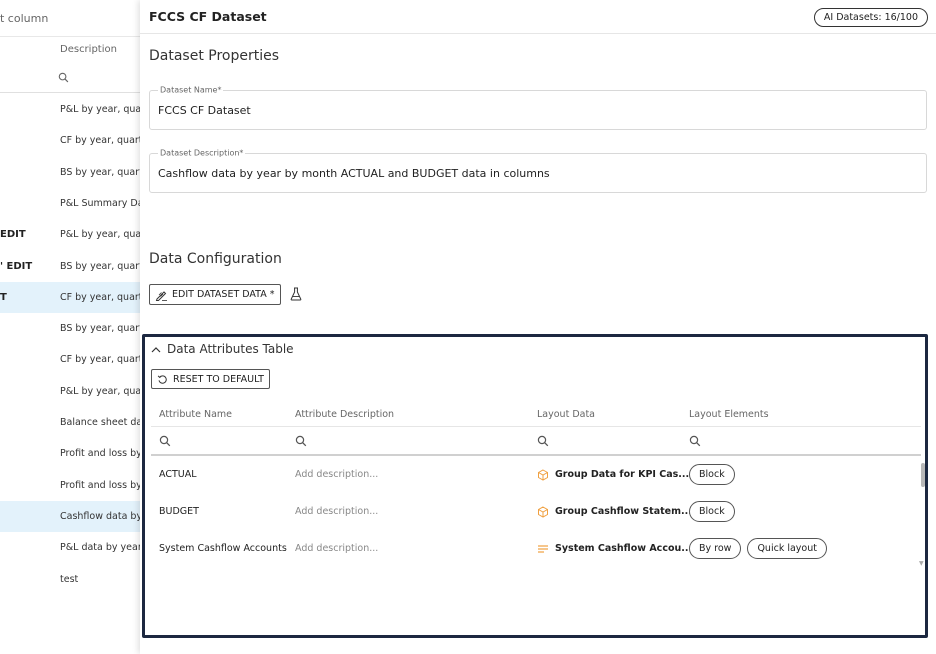  What do you see at coordinates (70, 92) in the screenshot?
I see `search-divider` at bounding box center [70, 92].